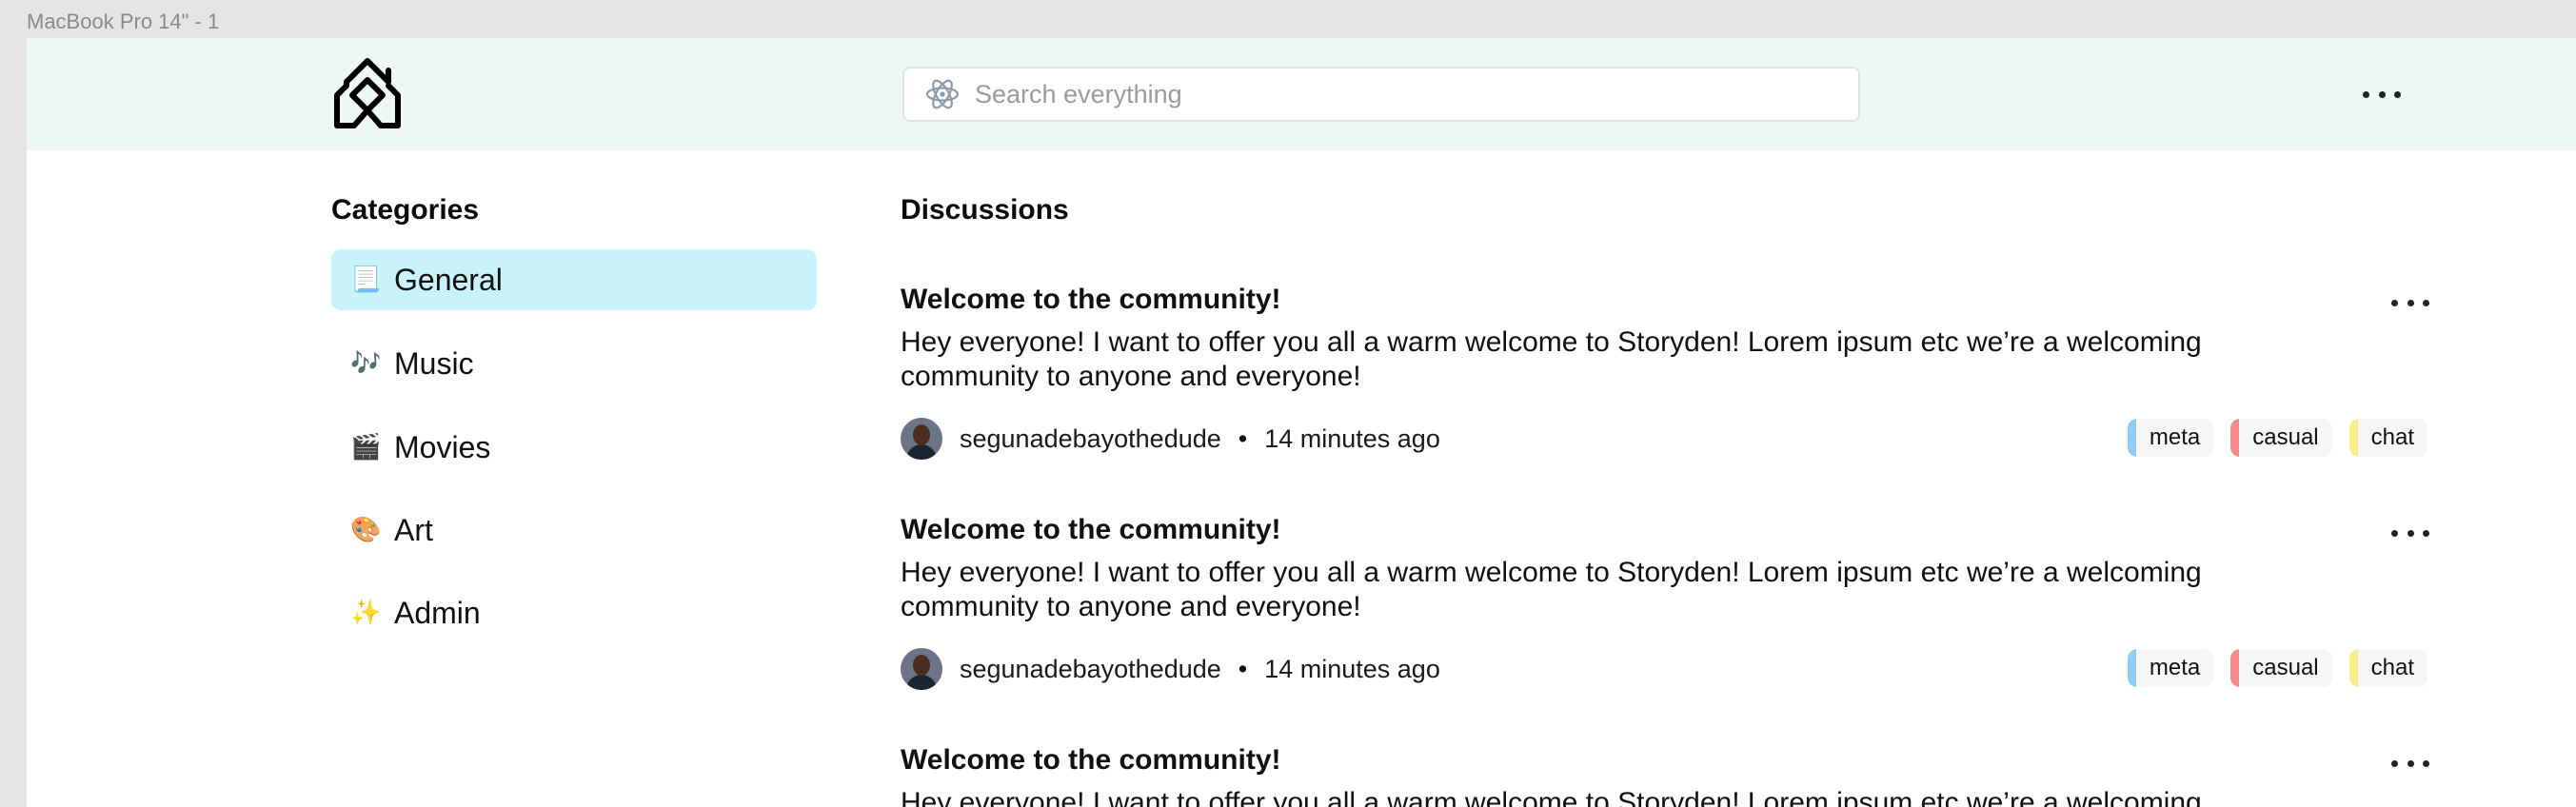  What do you see at coordinates (574, 279) in the screenshot?
I see `category-item-general: 📃 General` at bounding box center [574, 279].